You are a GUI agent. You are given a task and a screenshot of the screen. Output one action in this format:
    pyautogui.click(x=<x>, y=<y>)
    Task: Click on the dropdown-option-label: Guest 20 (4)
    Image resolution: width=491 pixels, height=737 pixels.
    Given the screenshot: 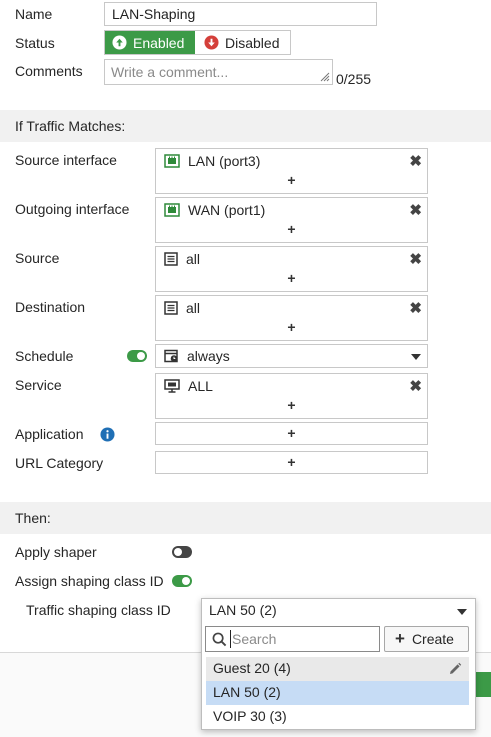 What is the action you would take?
    pyautogui.click(x=252, y=668)
    